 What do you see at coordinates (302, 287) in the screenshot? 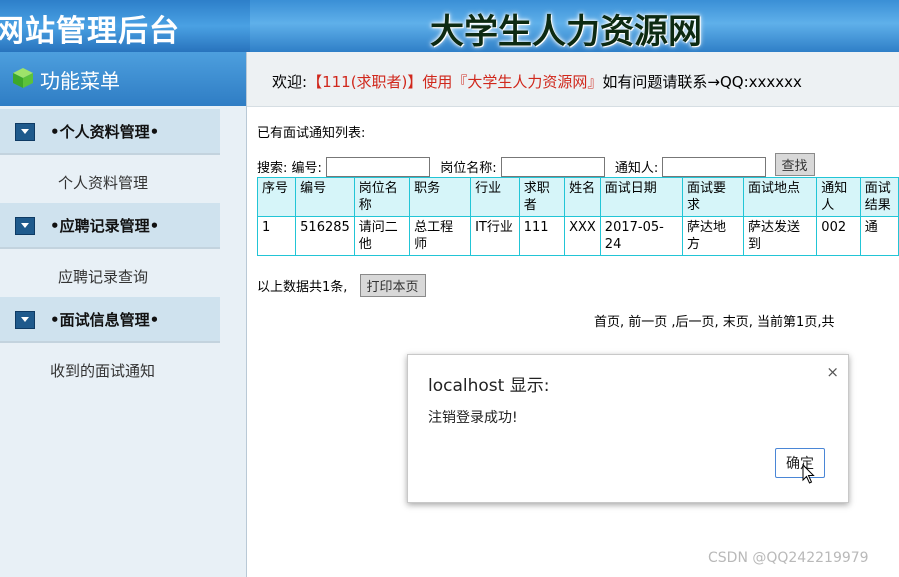
I see `record-count: 以上数据共1条,` at bounding box center [302, 287].